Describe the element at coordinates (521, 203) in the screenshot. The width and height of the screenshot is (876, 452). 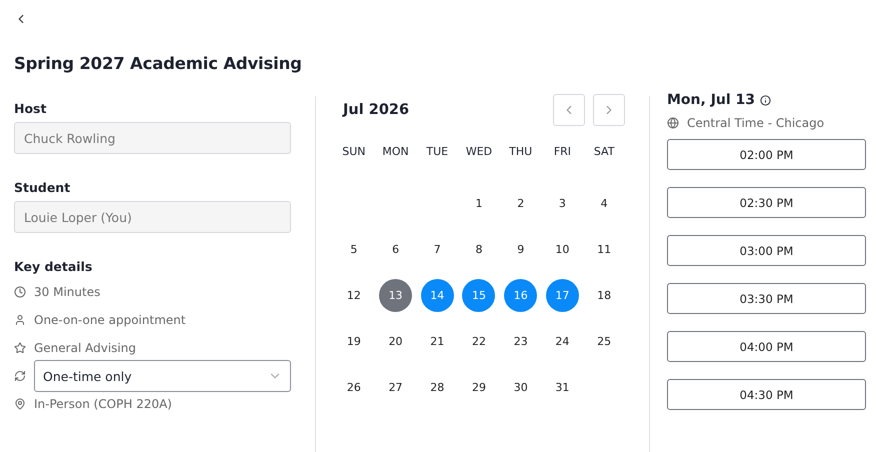
I see `calendar-day: 2` at that location.